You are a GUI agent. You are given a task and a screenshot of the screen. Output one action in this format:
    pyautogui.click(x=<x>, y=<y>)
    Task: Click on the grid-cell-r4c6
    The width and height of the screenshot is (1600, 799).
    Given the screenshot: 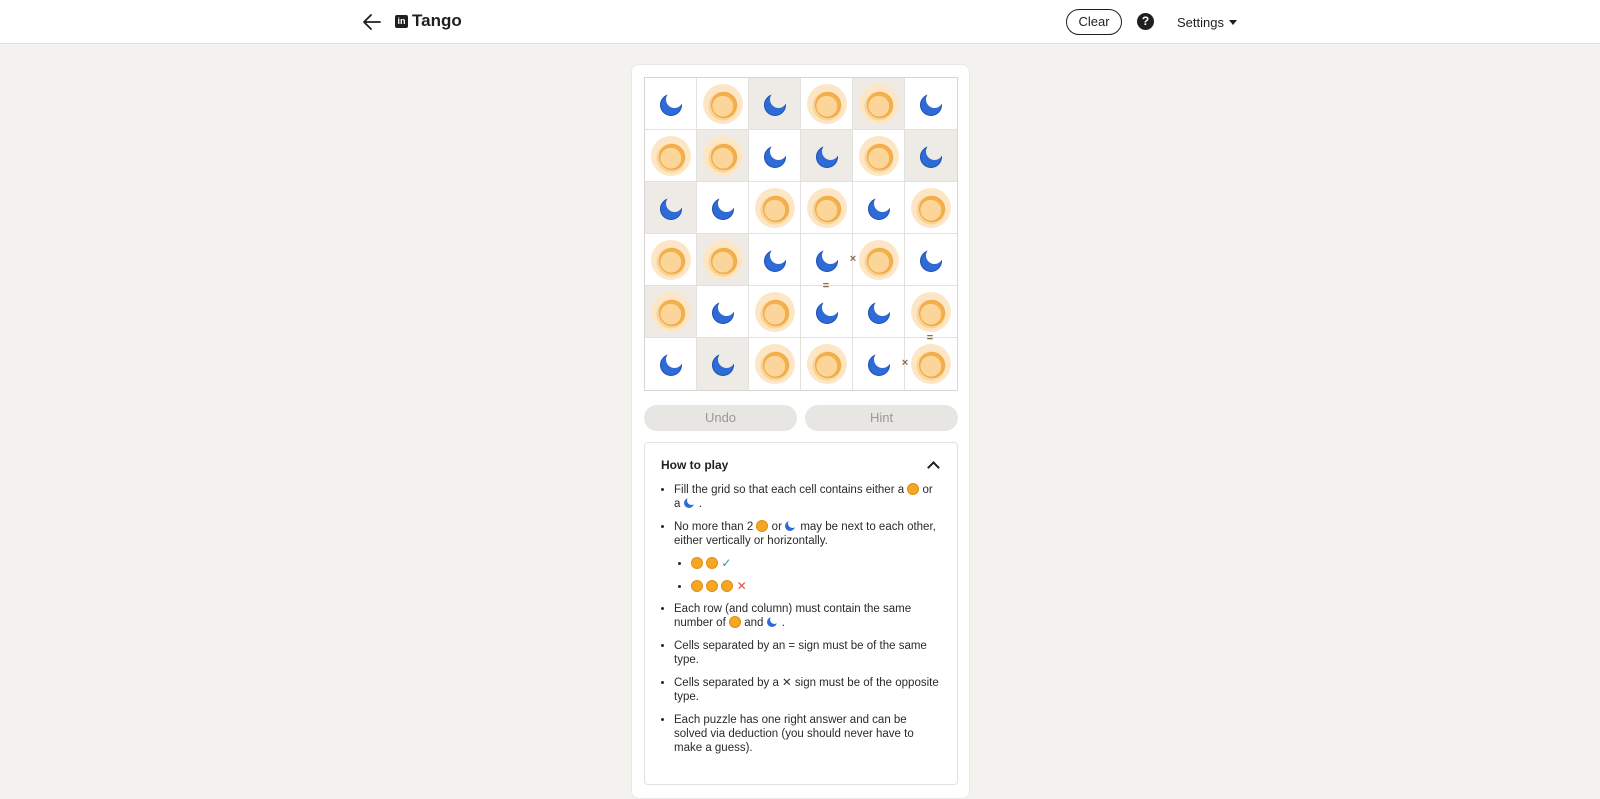 What is the action you would take?
    pyautogui.click(x=931, y=260)
    